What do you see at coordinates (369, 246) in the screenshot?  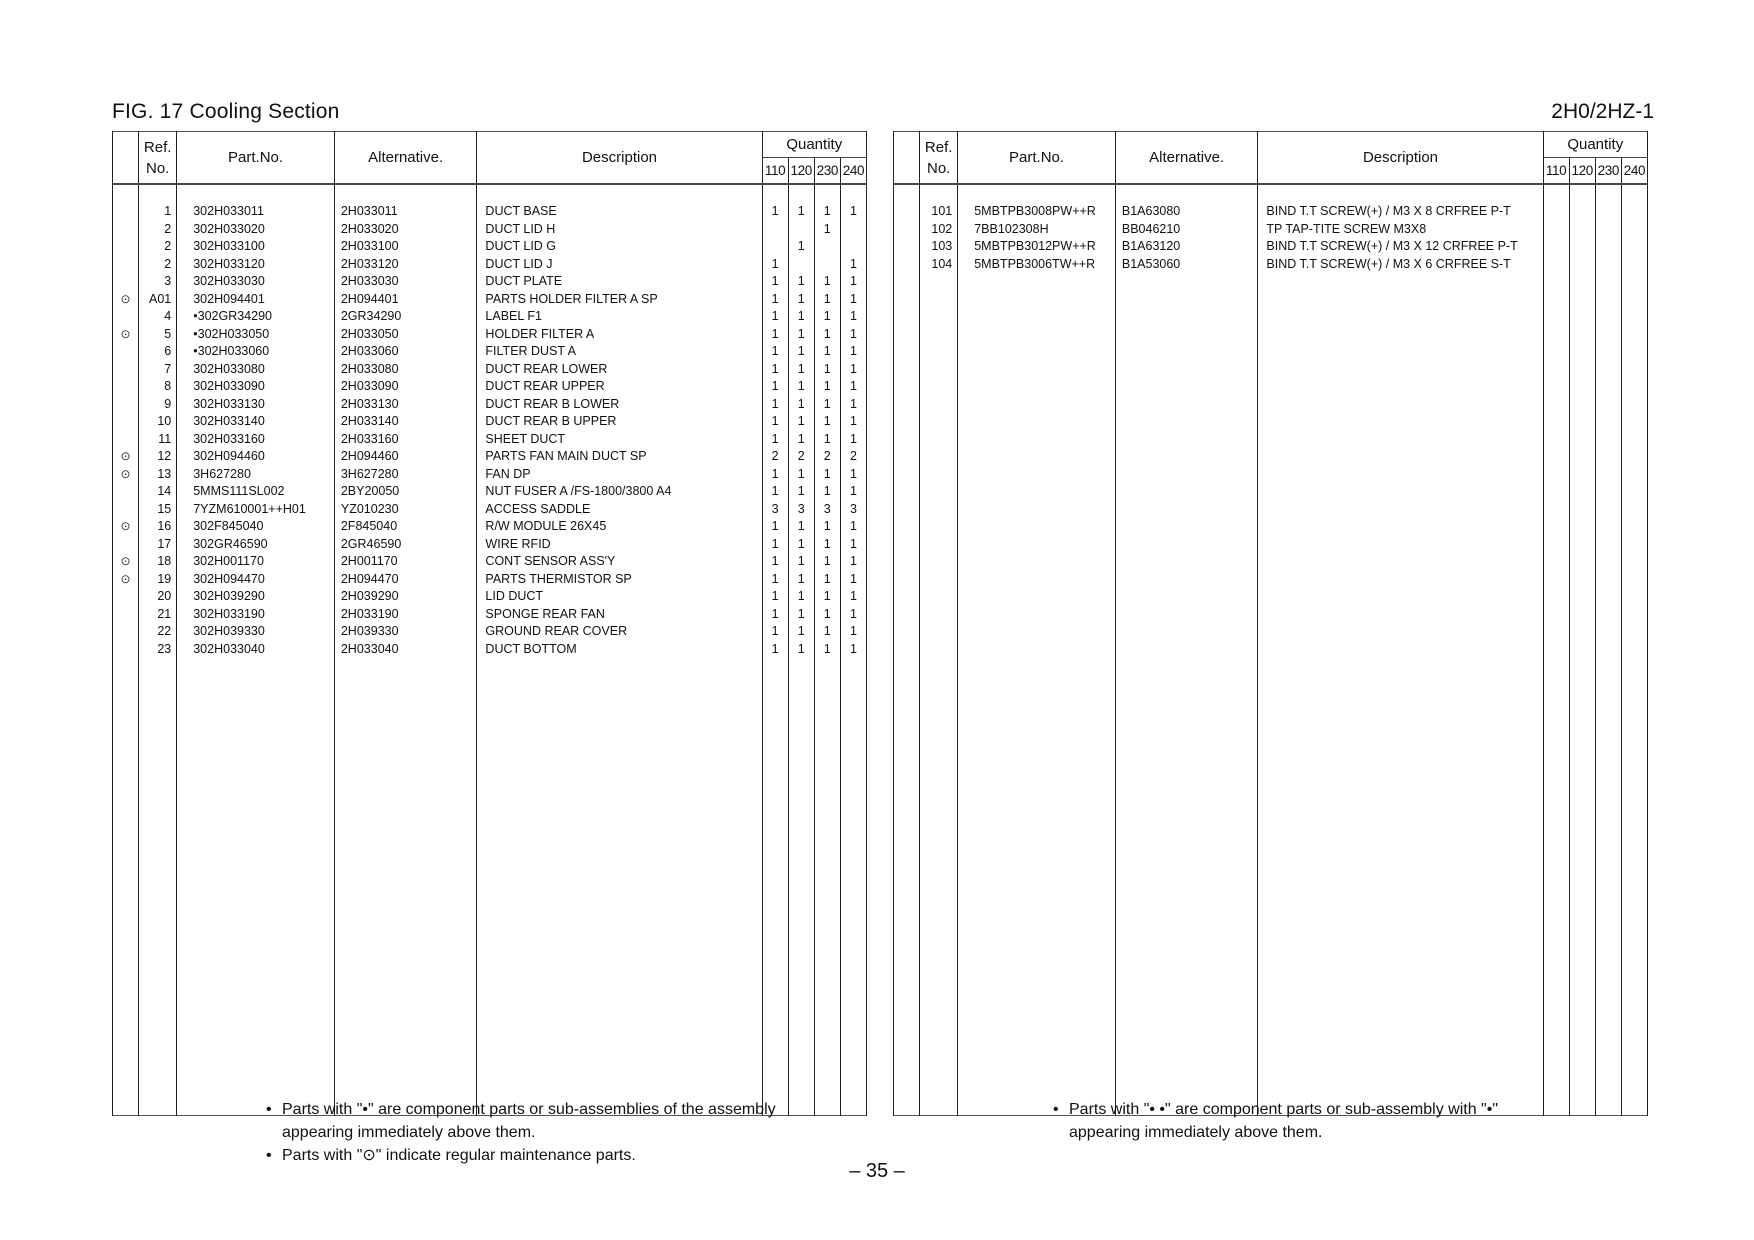 I see `table-row-cell: 2H033100` at bounding box center [369, 246].